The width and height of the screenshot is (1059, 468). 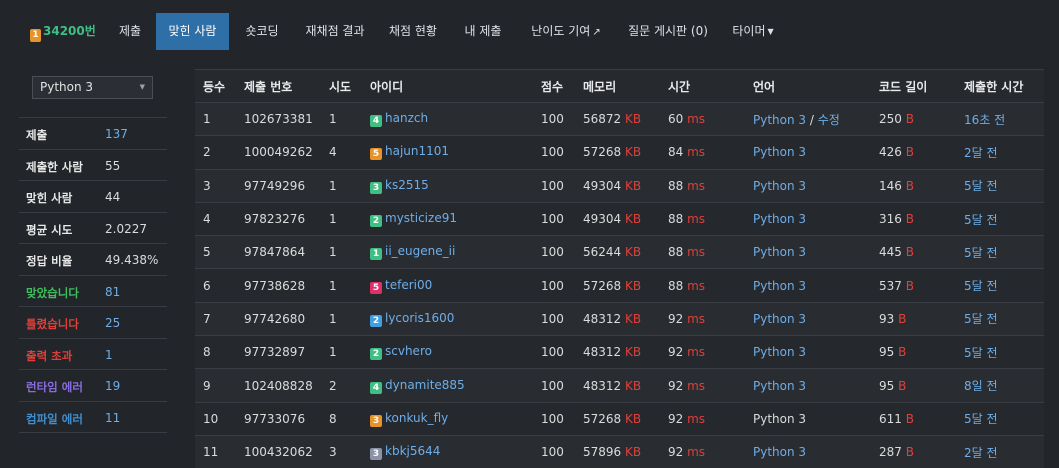 I want to click on user-cell: 2scvhero, so click(x=447, y=352).